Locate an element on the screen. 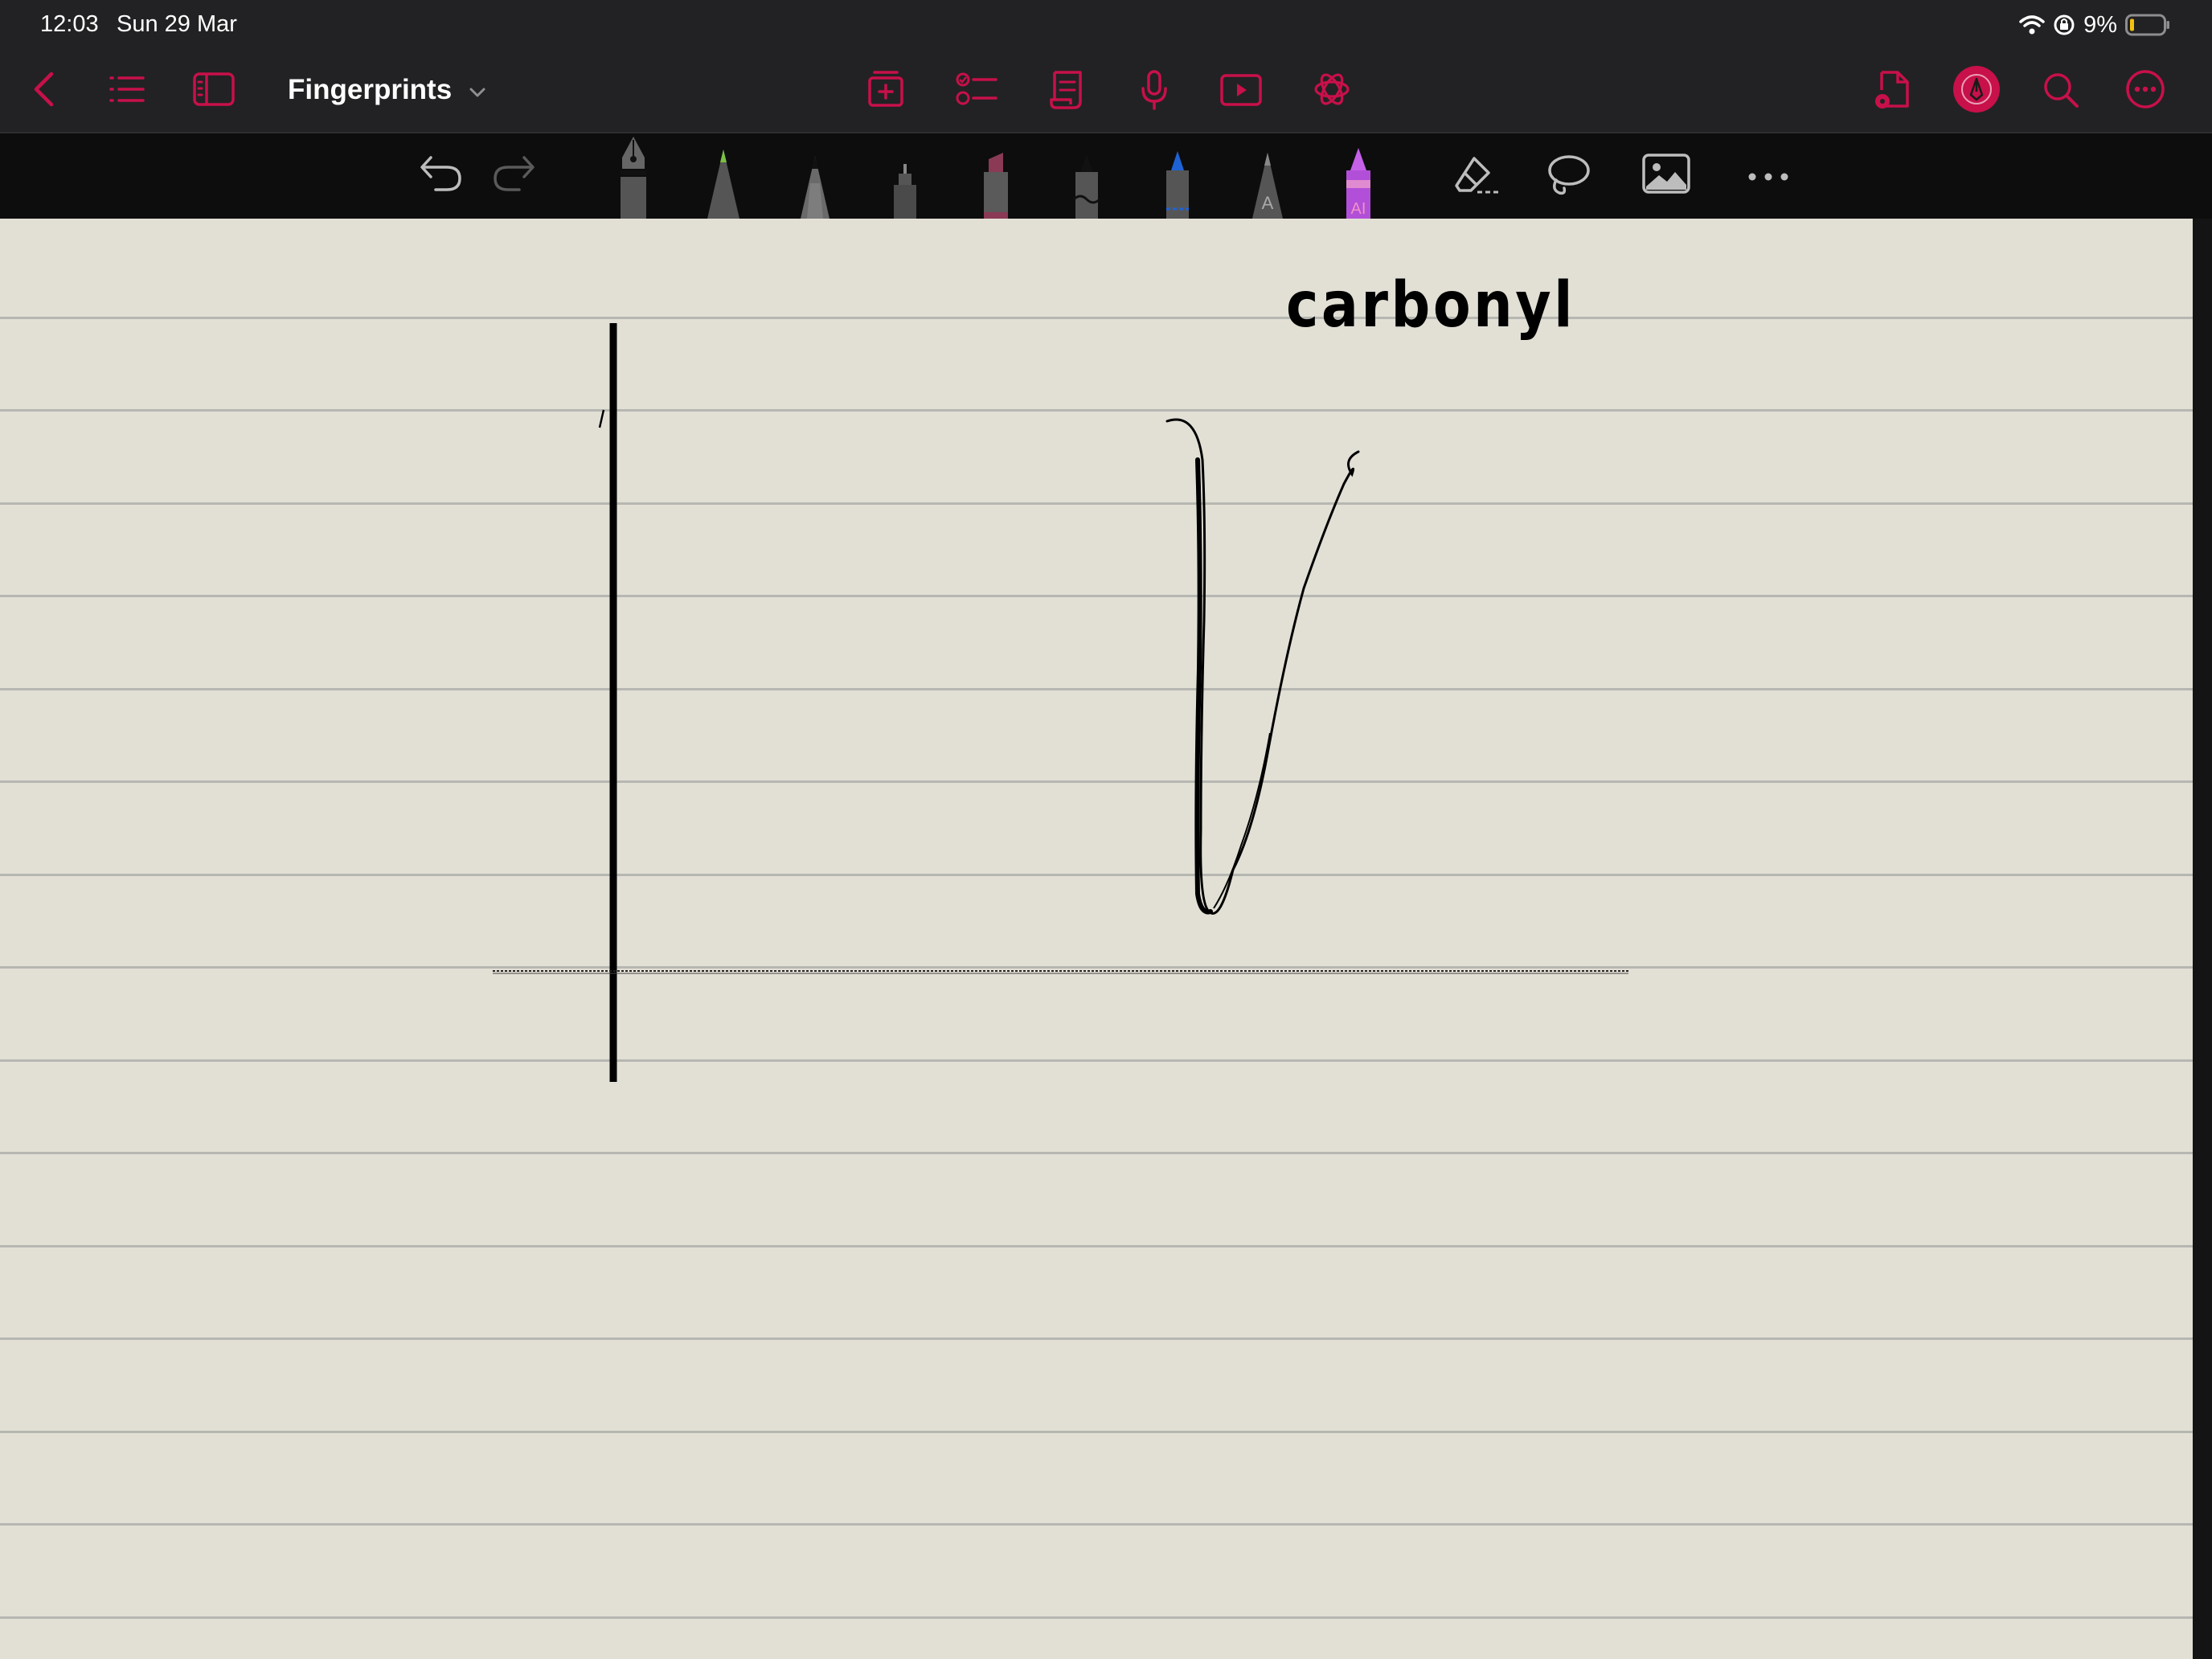  microphone-icon is located at coordinates (1154, 90).